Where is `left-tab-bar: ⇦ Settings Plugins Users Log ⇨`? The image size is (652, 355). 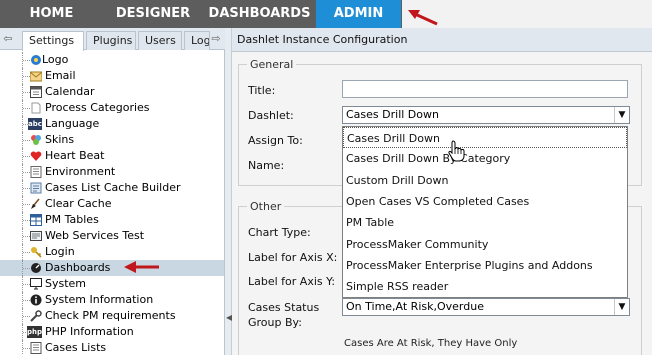
left-tab-bar: ⇦ Settings Plugins Users Log ⇨ is located at coordinates (112, 39).